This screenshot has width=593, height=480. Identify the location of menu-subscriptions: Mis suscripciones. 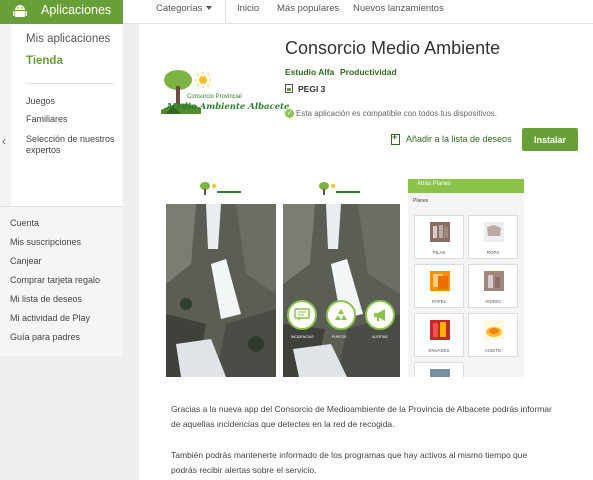
(45, 242).